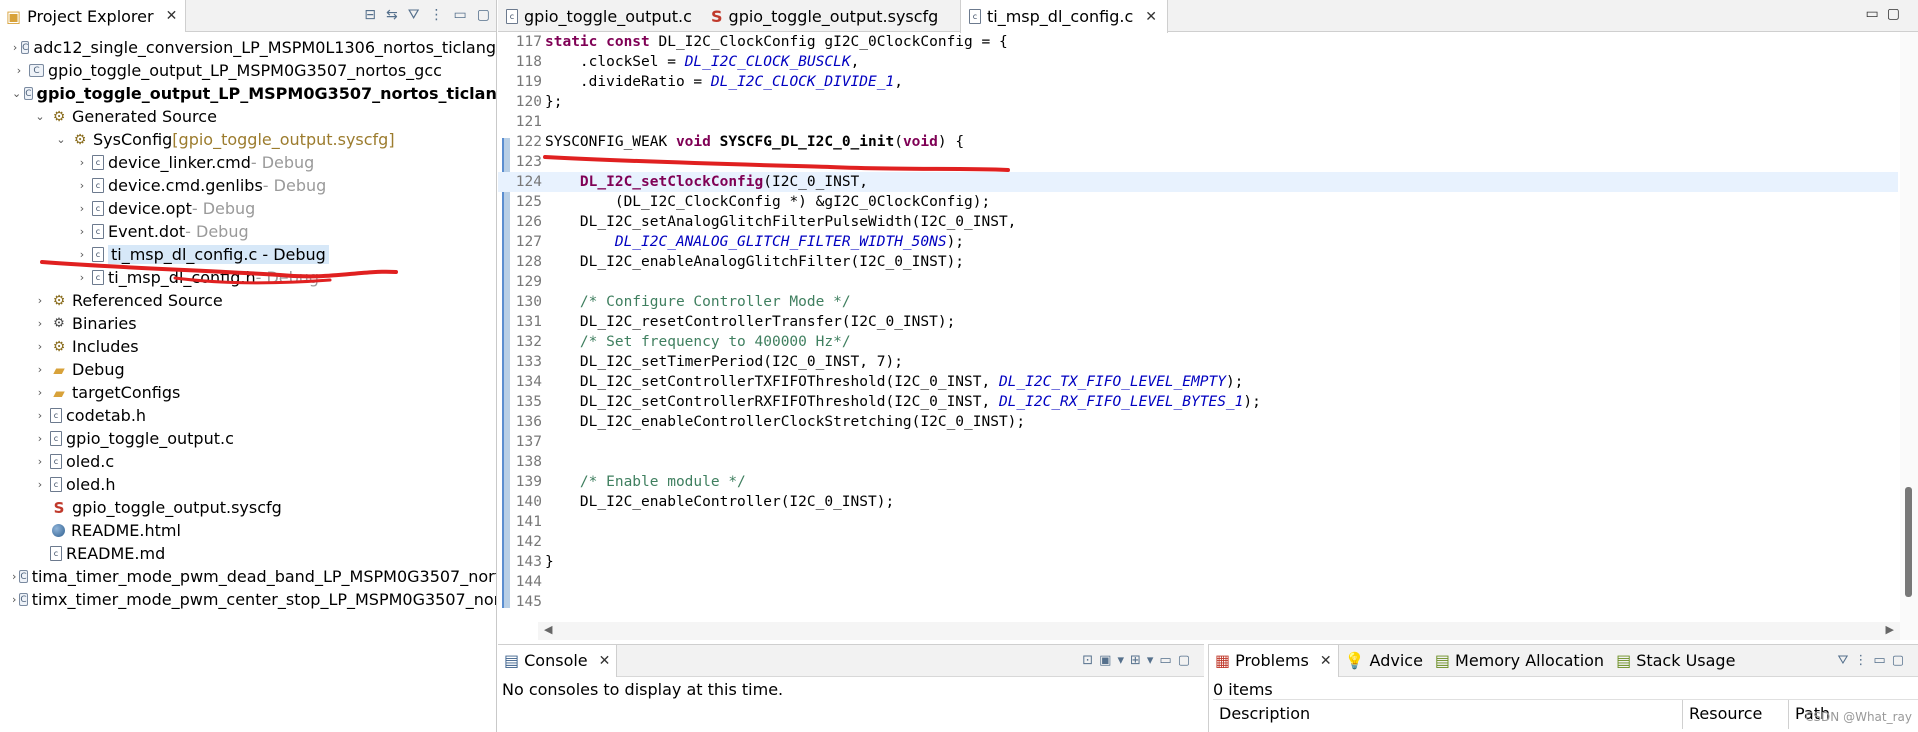 This screenshot has height=732, width=1918. What do you see at coordinates (248, 369) in the screenshot?
I see `tree-item: › ▰ Debug` at bounding box center [248, 369].